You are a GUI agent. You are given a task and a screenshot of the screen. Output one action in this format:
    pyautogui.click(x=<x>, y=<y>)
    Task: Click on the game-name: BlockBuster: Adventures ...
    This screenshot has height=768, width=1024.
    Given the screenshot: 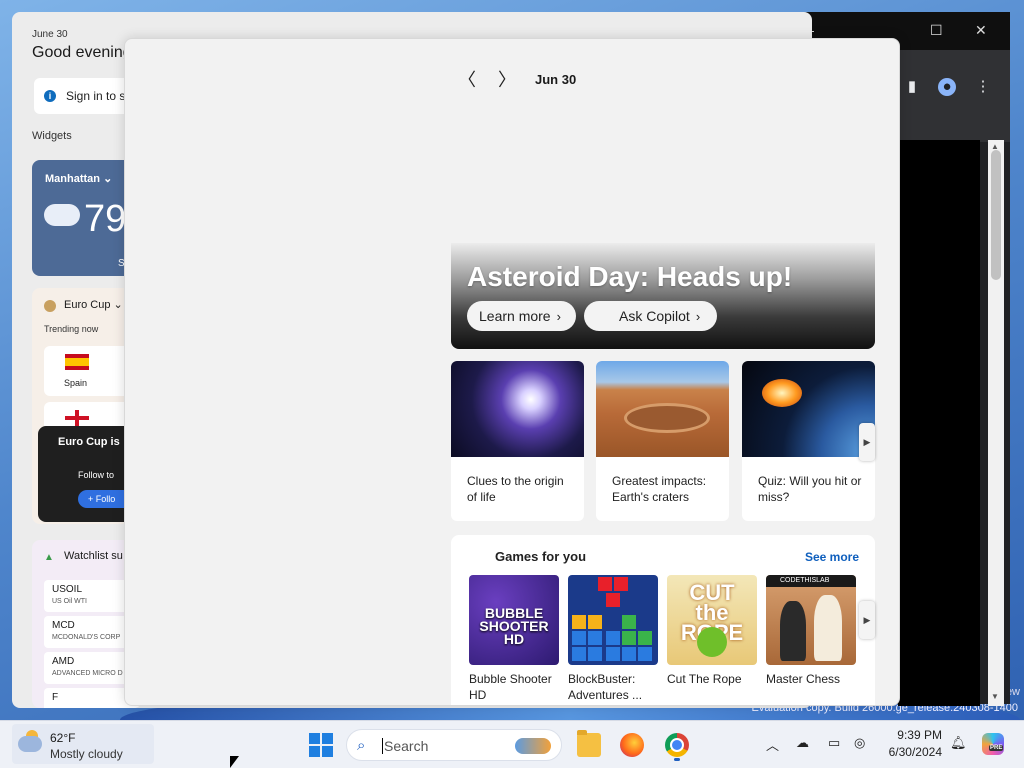 What is the action you would take?
    pyautogui.click(x=605, y=687)
    